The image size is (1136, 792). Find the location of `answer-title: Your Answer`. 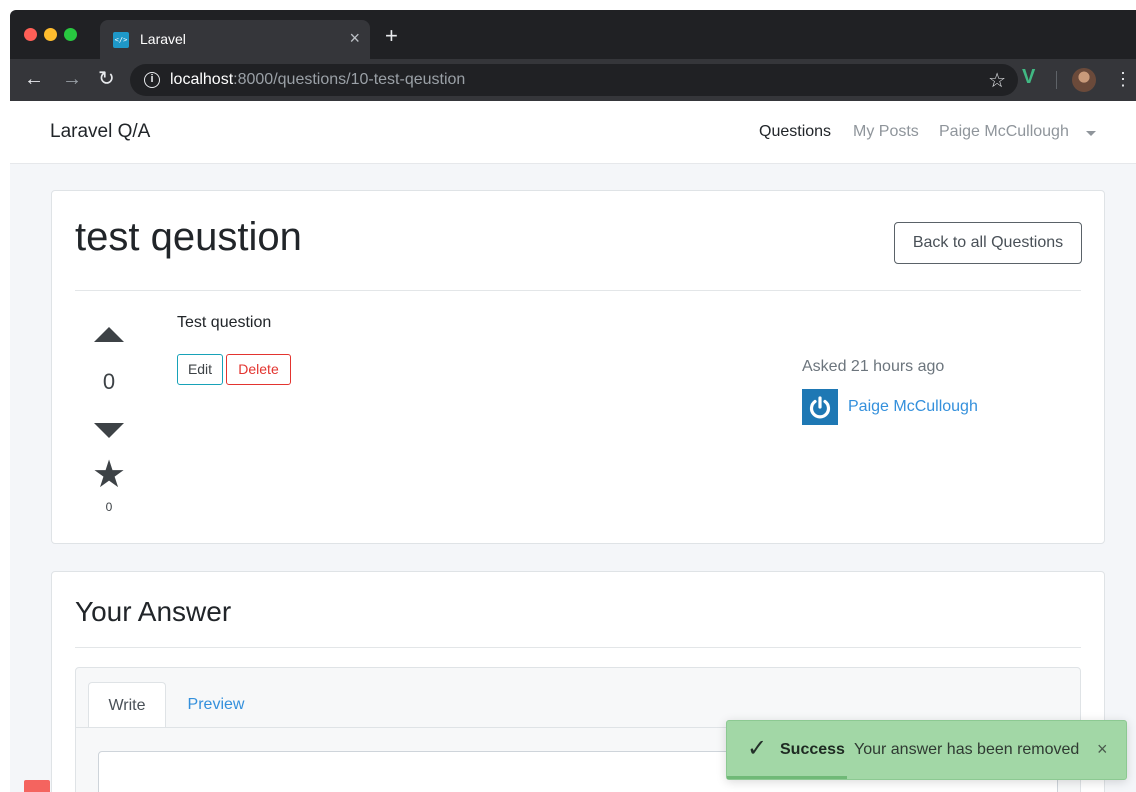

answer-title: Your Answer is located at coordinates (153, 611).